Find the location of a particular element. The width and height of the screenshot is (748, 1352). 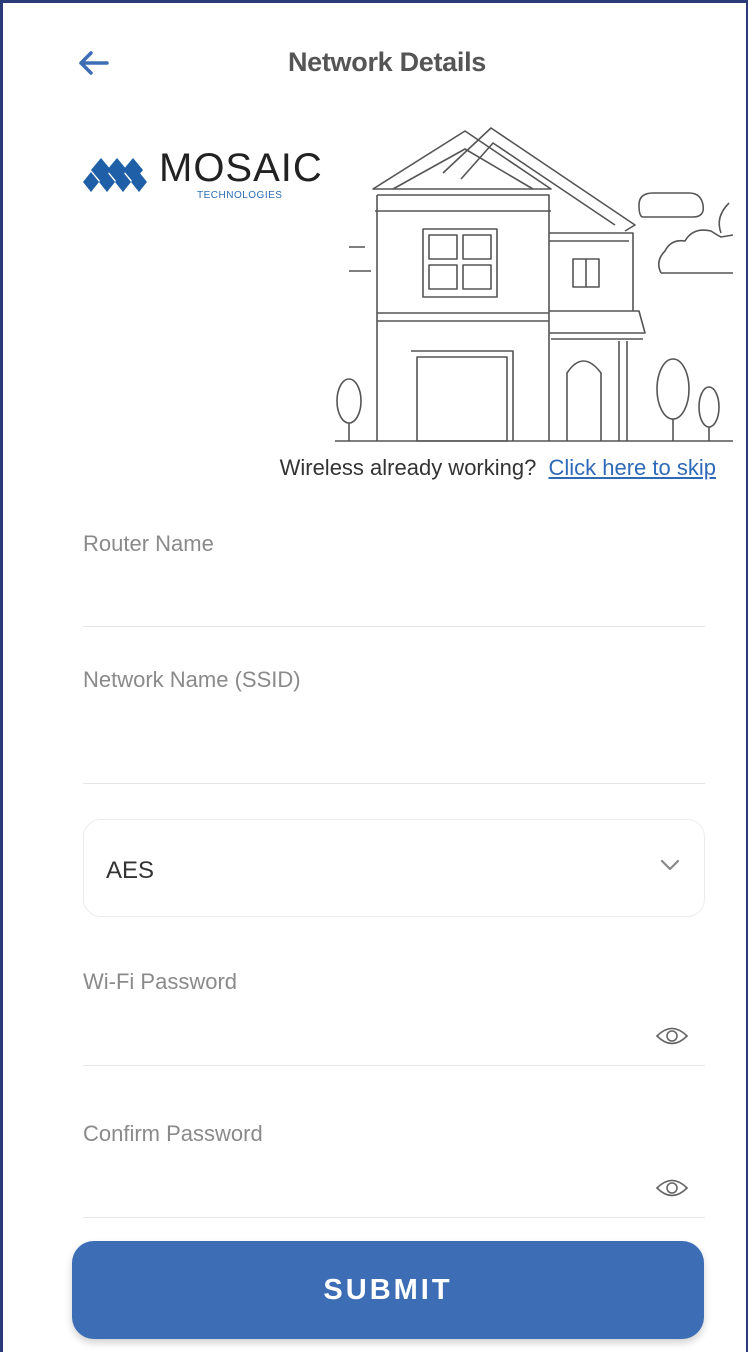

logo-tagline: TECHNOLOGIES is located at coordinates (240, 195).